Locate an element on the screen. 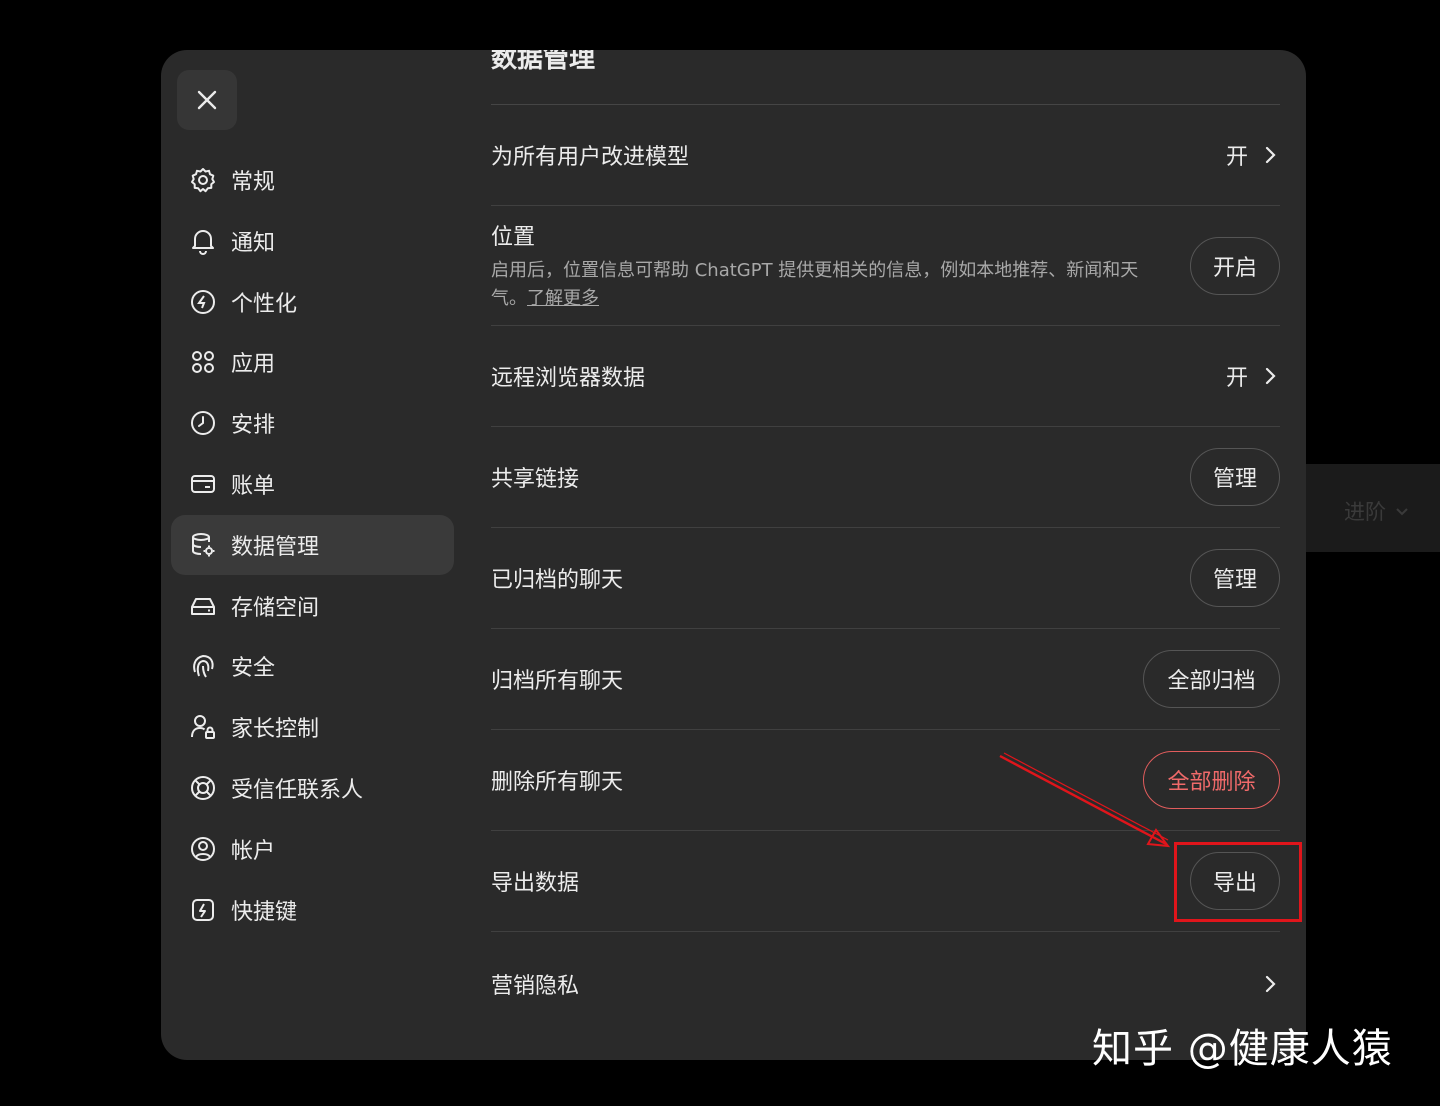 Image resolution: width=1440 pixels, height=1106 pixels. storage-icon is located at coordinates (203, 606).